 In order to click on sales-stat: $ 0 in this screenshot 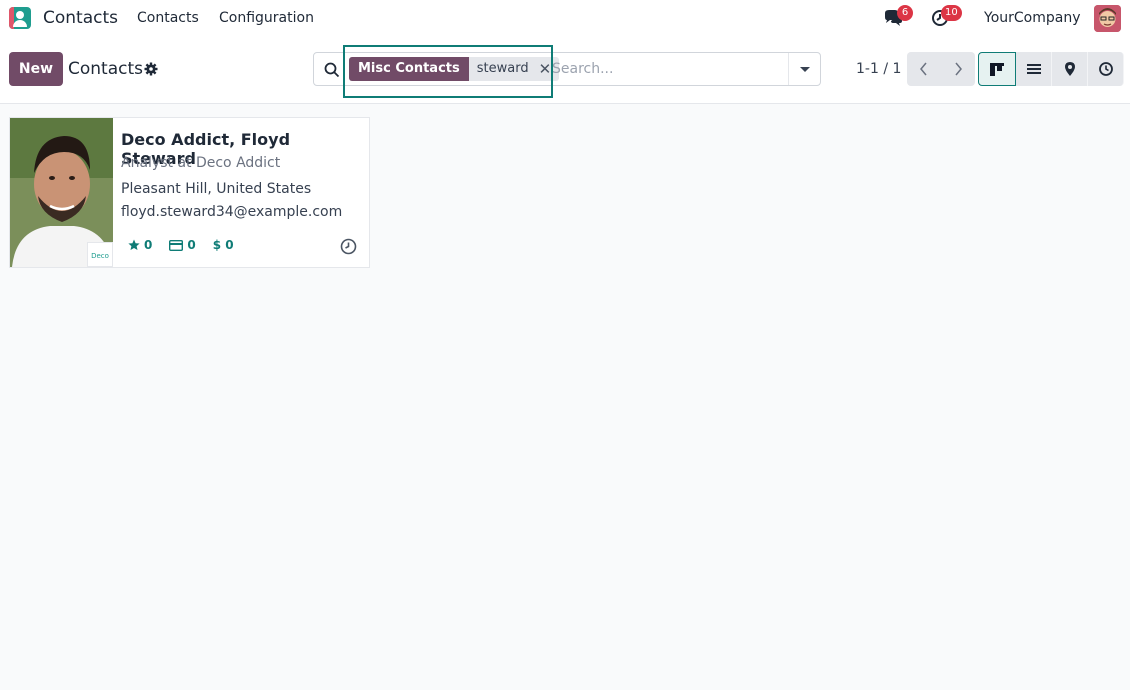, I will do `click(223, 245)`.